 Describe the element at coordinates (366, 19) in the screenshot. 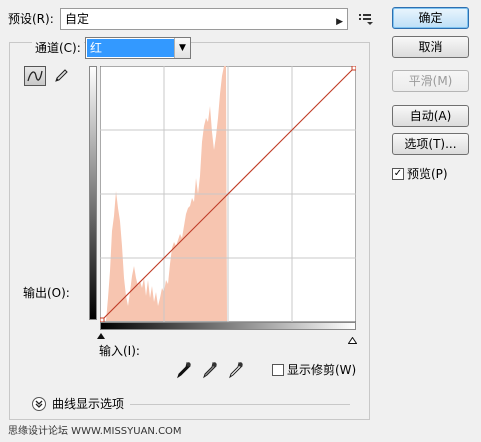

I see `list-menu-icon` at that location.